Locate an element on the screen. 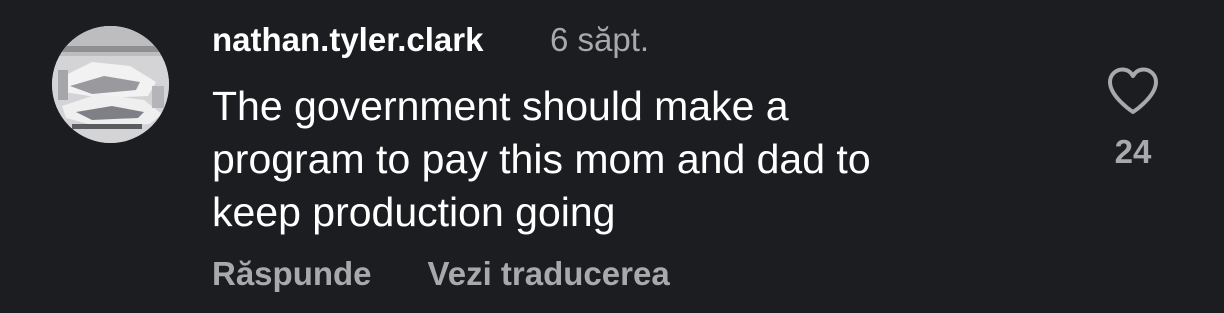  like-button: 24 is located at coordinates (1133, 119).